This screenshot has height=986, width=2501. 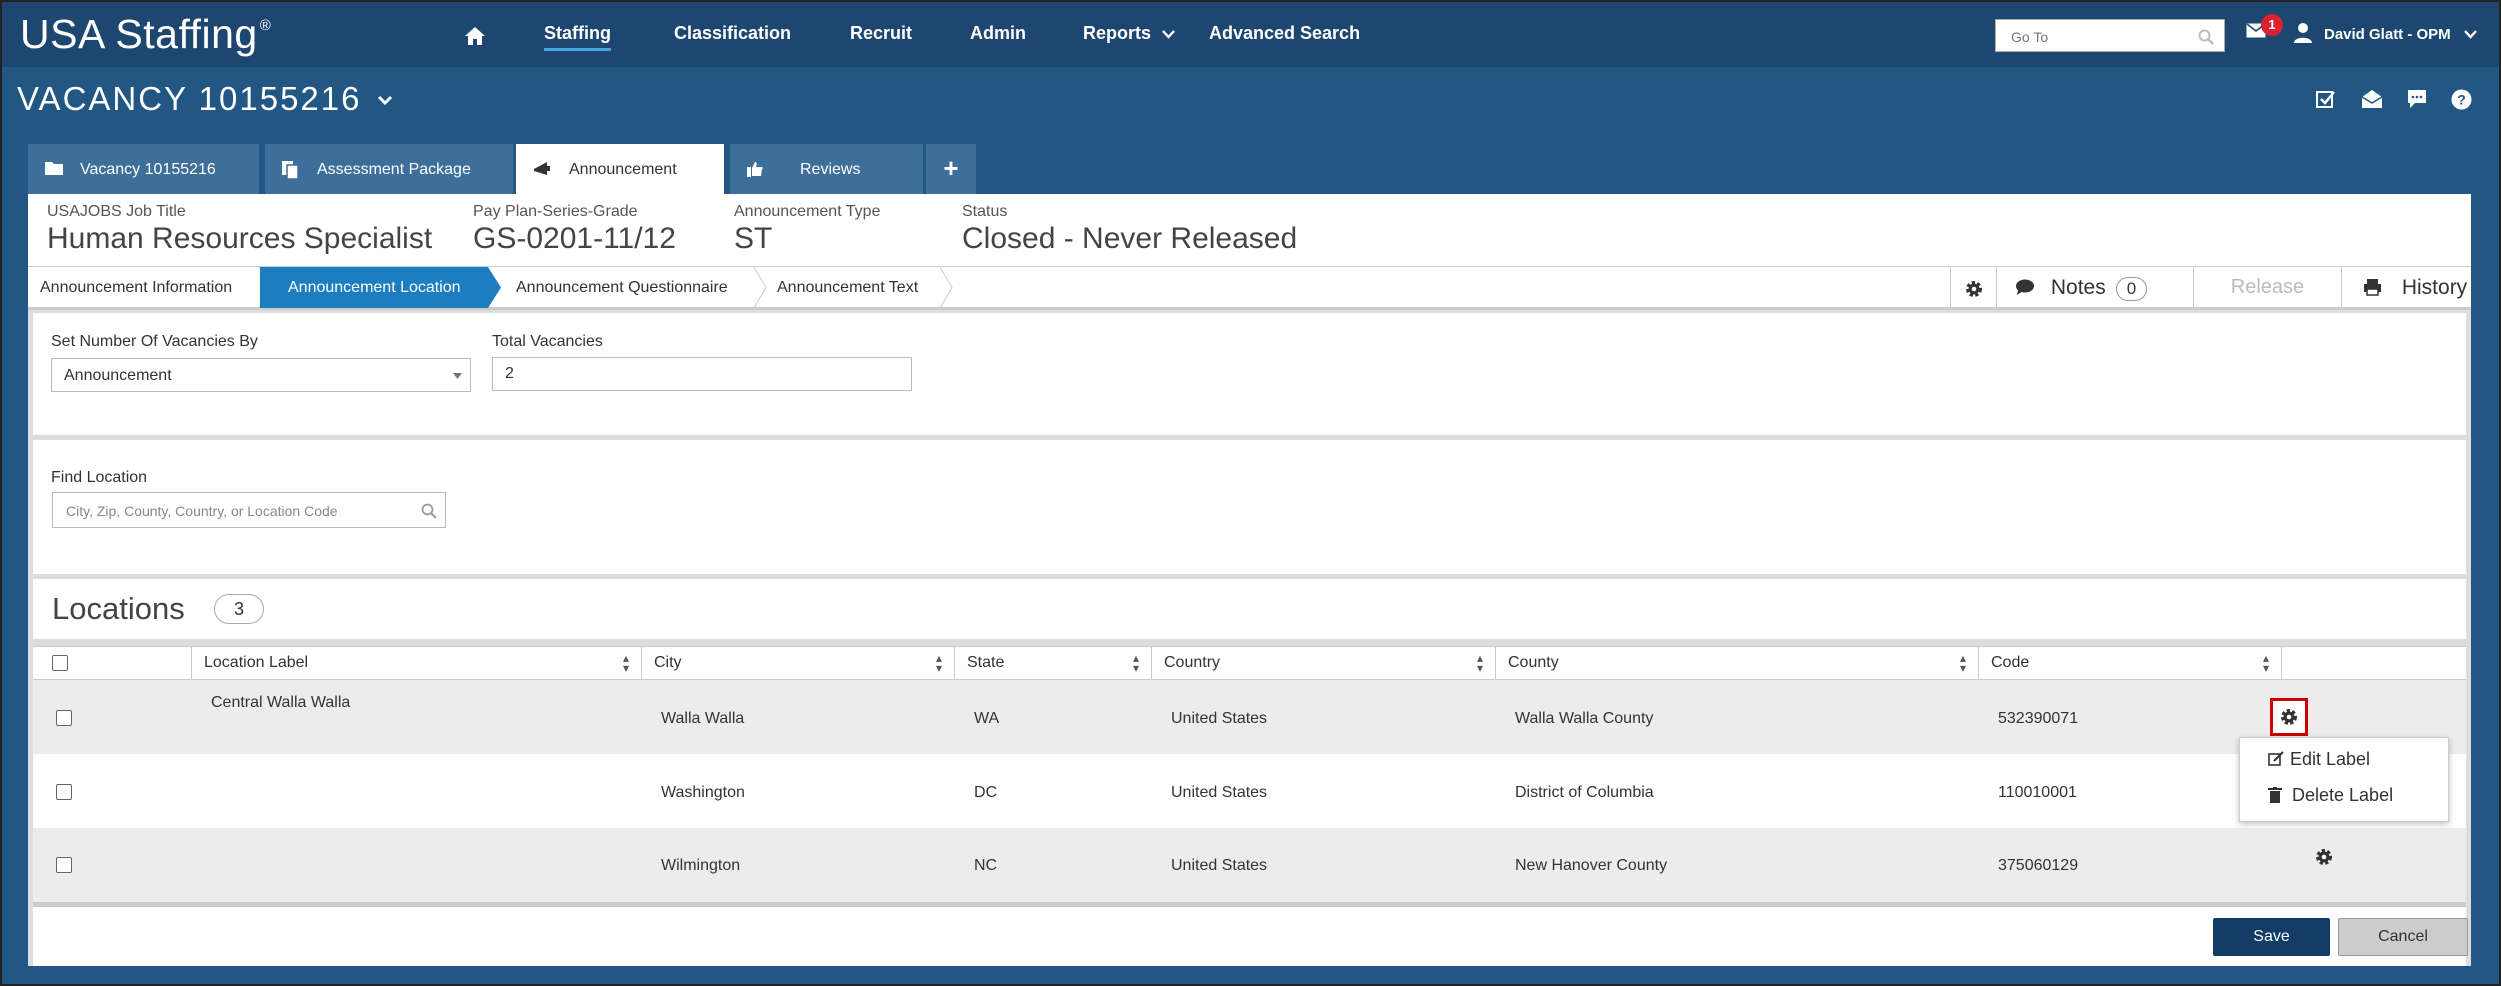 What do you see at coordinates (755, 169) in the screenshot?
I see `thumbs-up-icon` at bounding box center [755, 169].